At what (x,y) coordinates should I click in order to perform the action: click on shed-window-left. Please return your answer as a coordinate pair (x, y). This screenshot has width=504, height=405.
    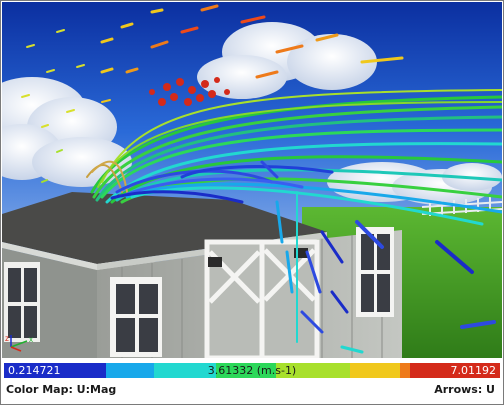
    Looking at the image, I should click on (136, 317).